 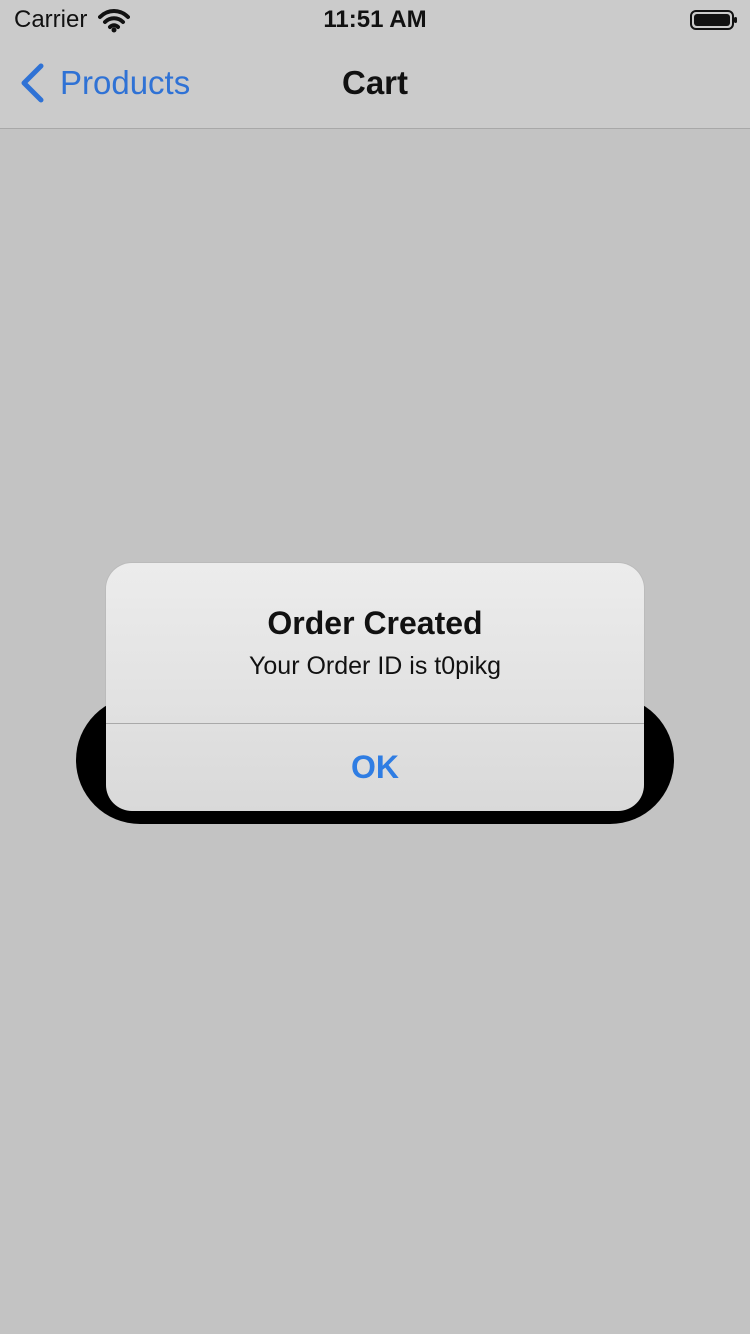 I want to click on alert-title: Order Created, so click(x=375, y=623).